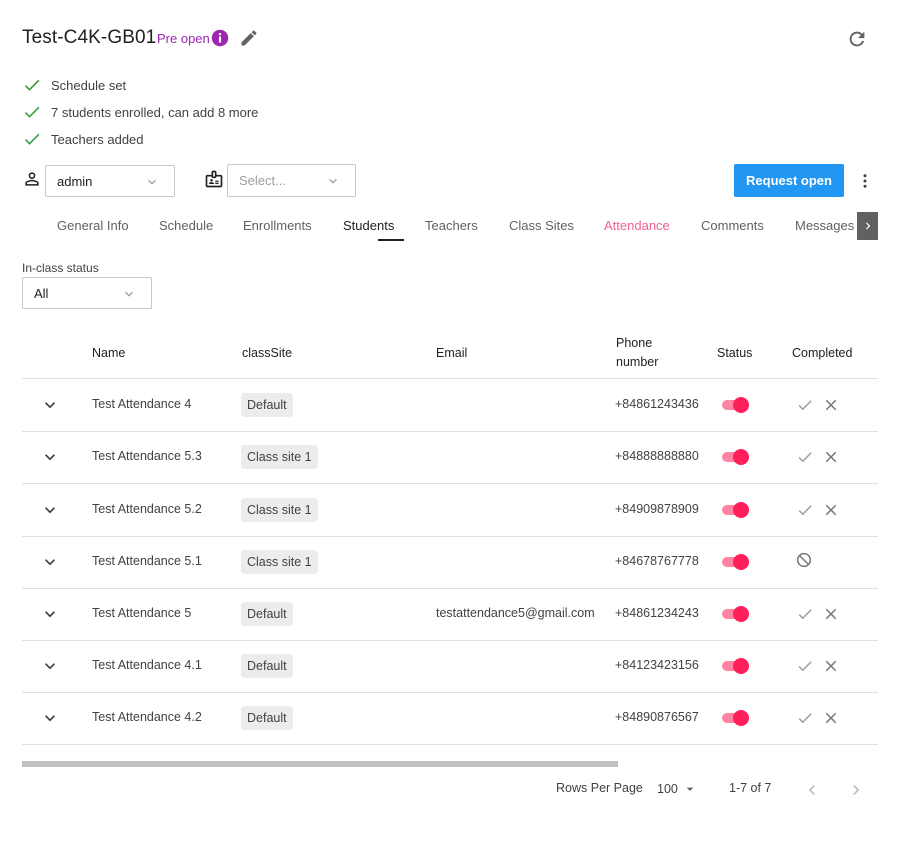 This screenshot has height=855, width=898. What do you see at coordinates (93, 225) in the screenshot?
I see `tab-general-info: General Info` at bounding box center [93, 225].